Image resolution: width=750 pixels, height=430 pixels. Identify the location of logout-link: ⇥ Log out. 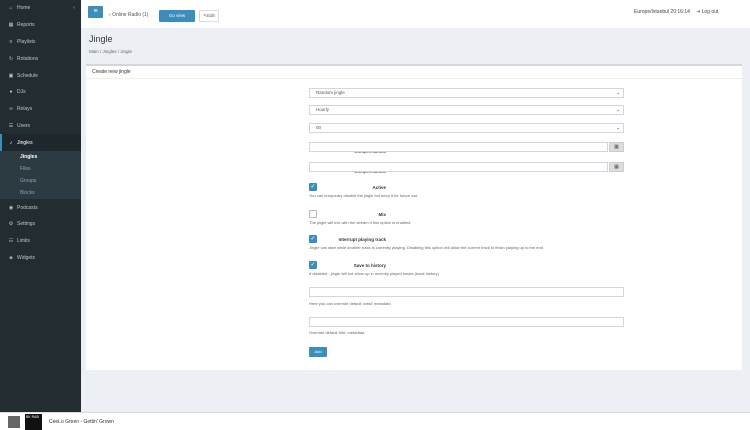
(707, 12).